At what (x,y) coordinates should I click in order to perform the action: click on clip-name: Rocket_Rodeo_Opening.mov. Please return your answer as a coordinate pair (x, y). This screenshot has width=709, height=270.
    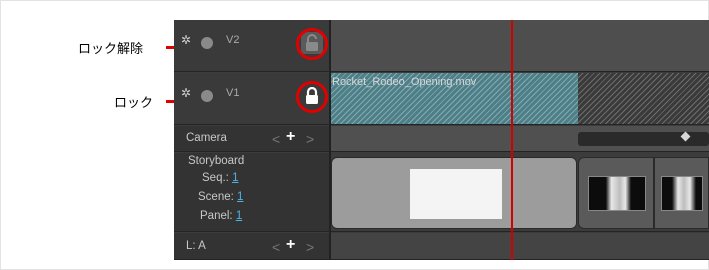
    Looking at the image, I should click on (404, 82).